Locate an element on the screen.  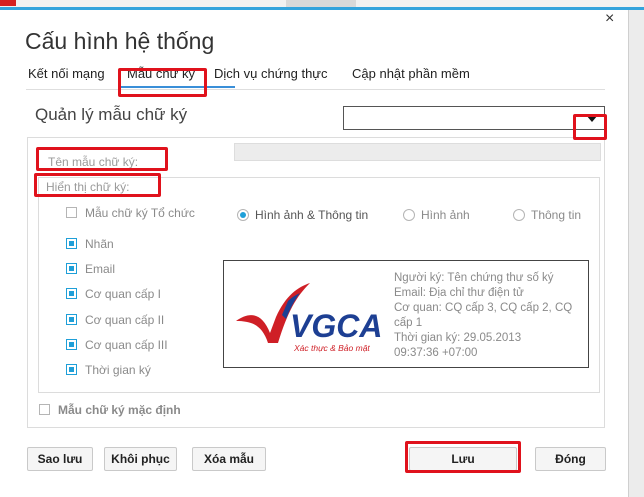
field-label-label: Nhãn is located at coordinates (99, 244).